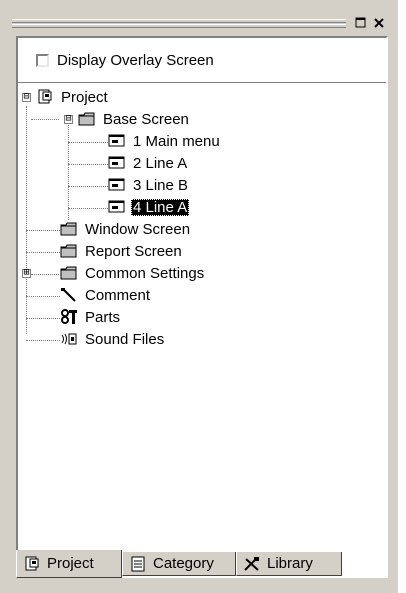 The width and height of the screenshot is (406, 593). I want to click on panel-tabs: Project Category Library, so click(202, 565).